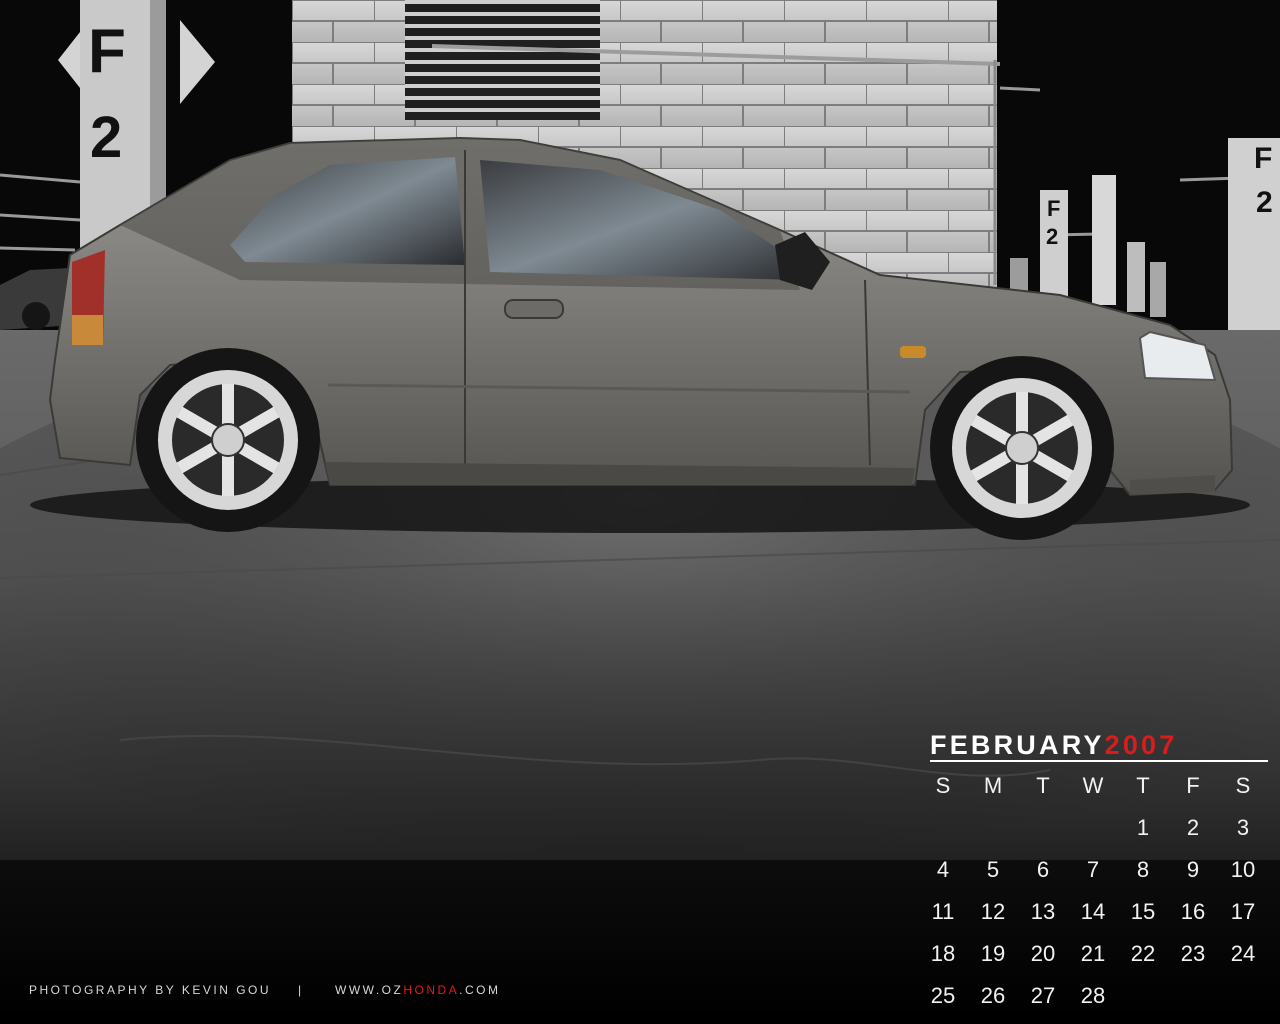 The width and height of the screenshot is (1280, 1024). I want to click on calendar-divider, so click(1099, 761).